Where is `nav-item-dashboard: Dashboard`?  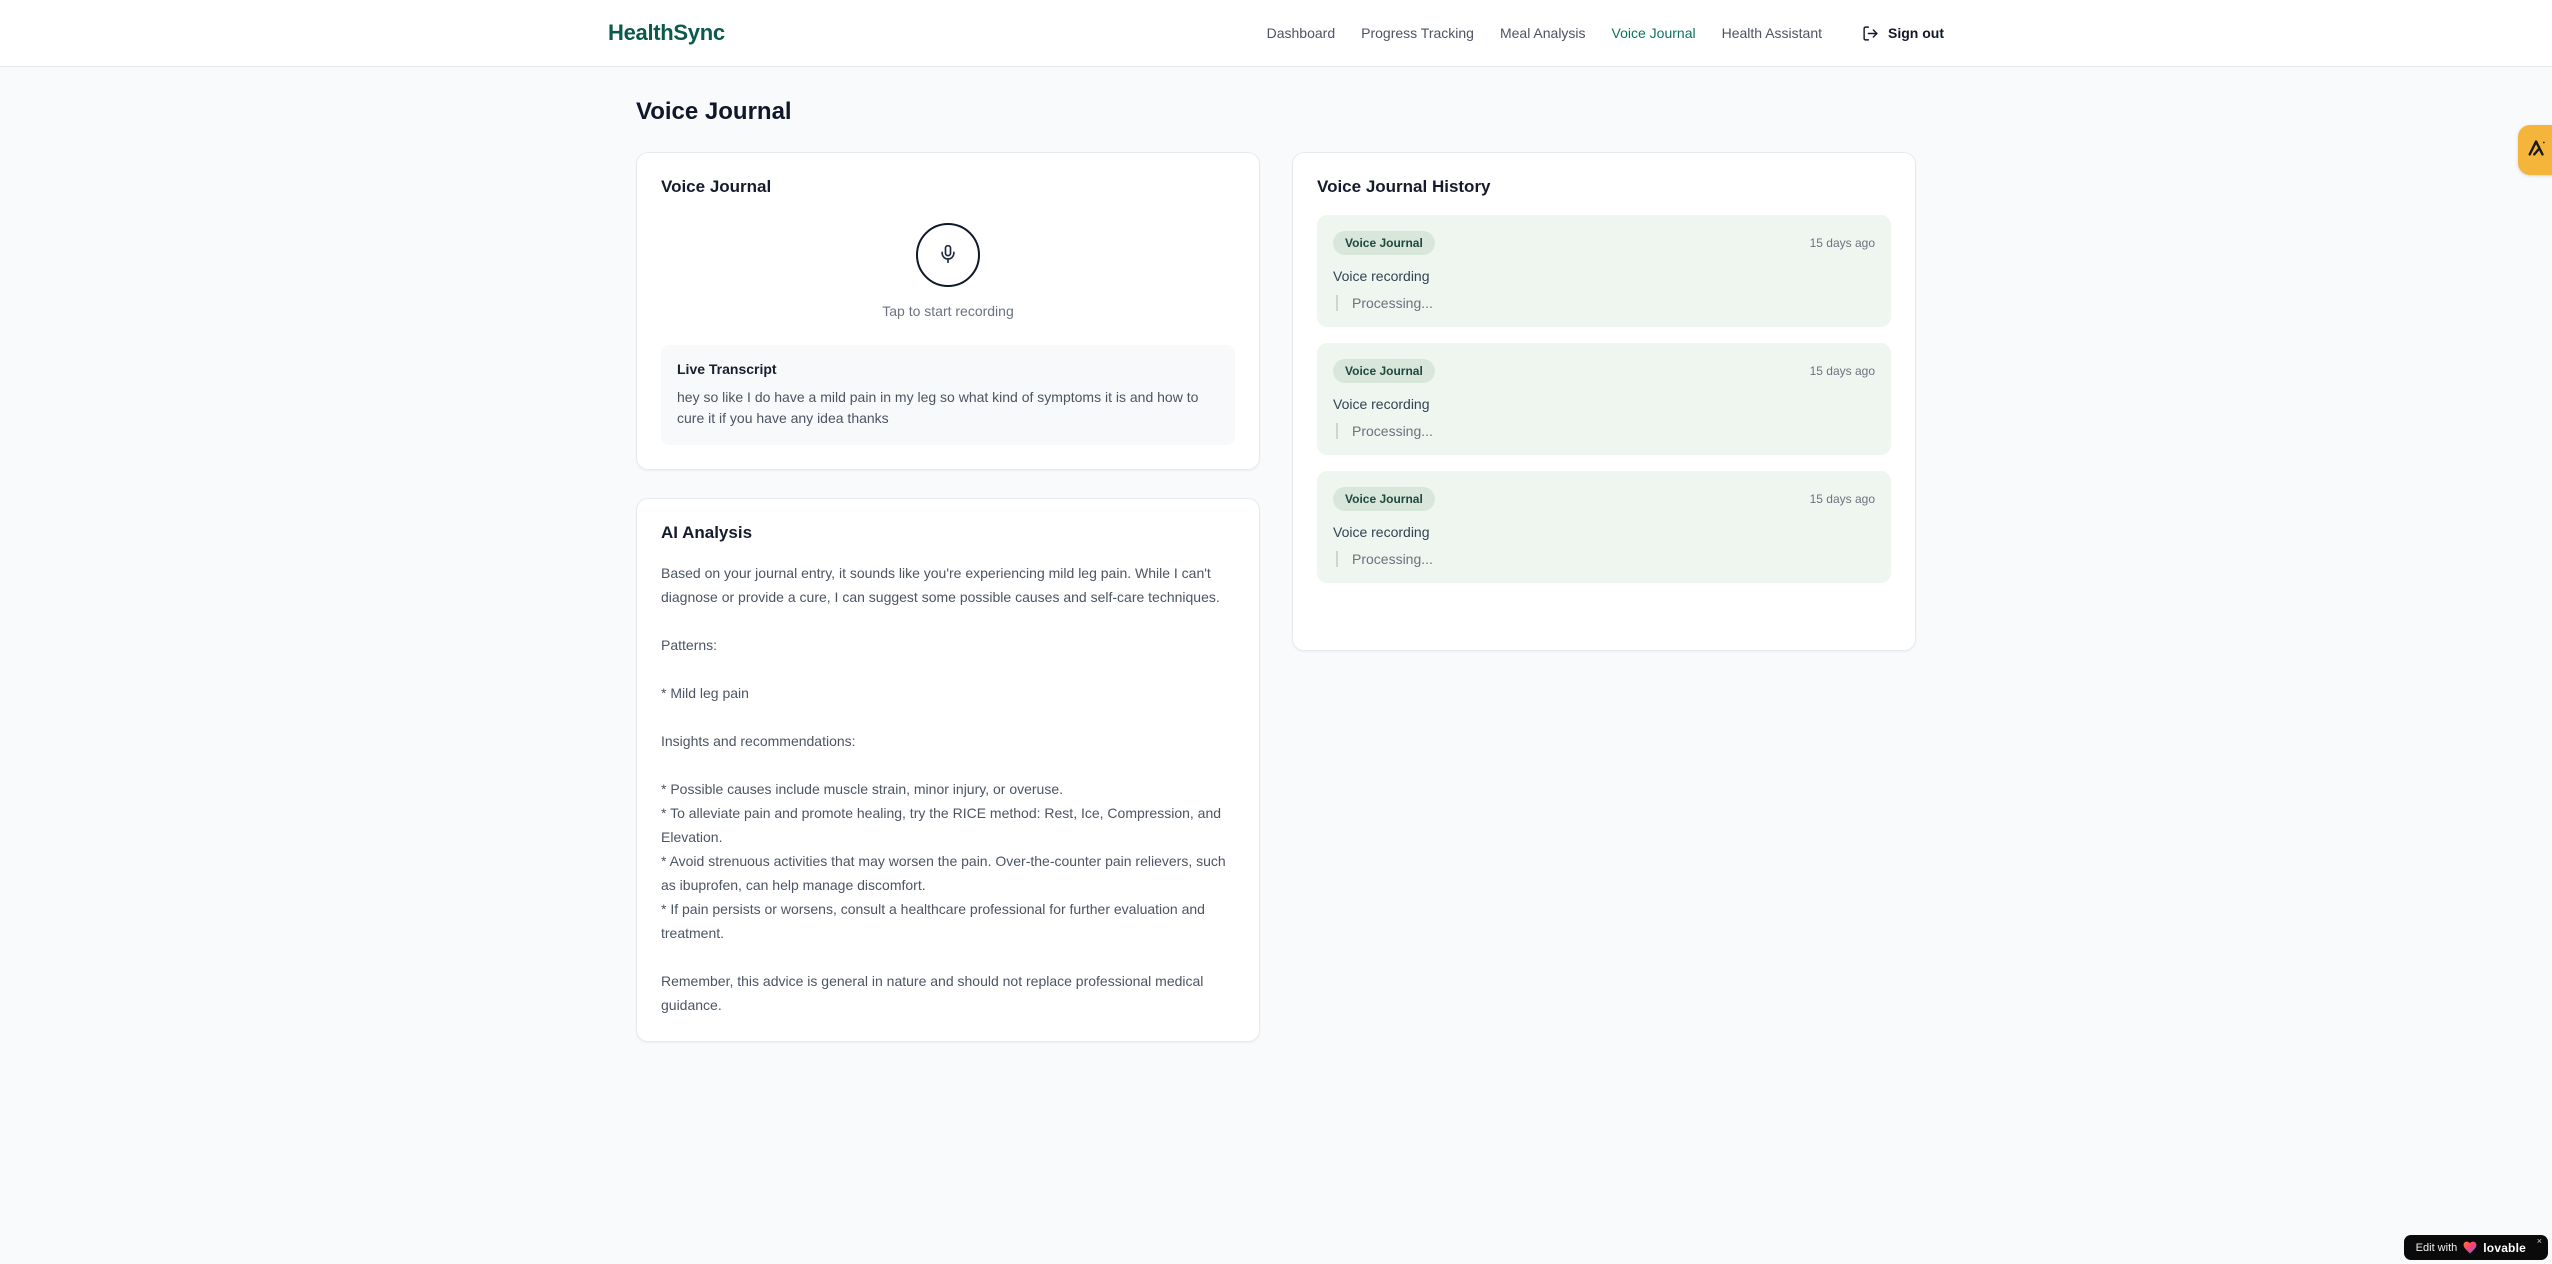 nav-item-dashboard: Dashboard is located at coordinates (1301, 33).